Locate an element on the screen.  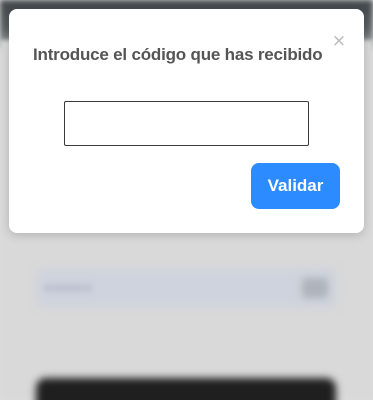
close-icon: × is located at coordinates (339, 41).